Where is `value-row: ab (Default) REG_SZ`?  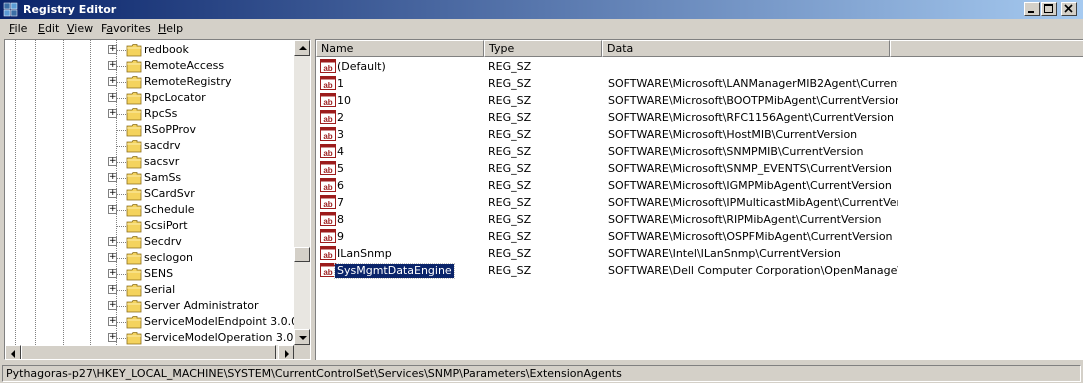 value-row: ab (Default) REG_SZ is located at coordinates (696, 66).